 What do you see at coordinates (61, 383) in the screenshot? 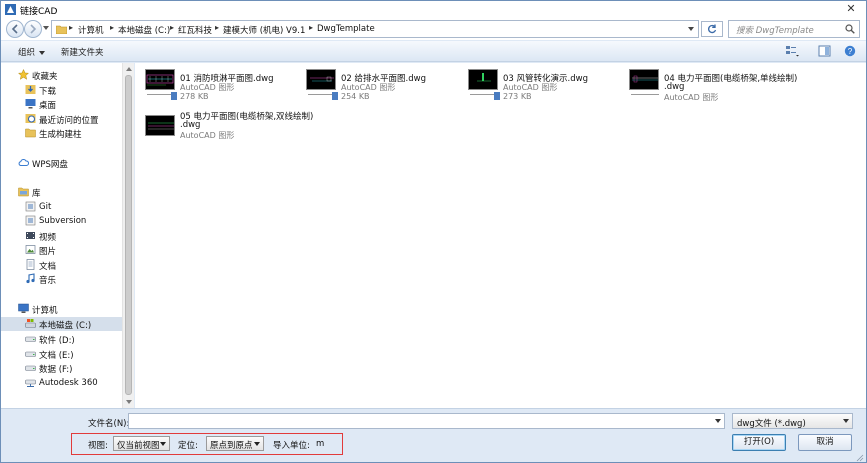
I see `sidebar-item-autodesk-360: Autodesk 360` at bounding box center [61, 383].